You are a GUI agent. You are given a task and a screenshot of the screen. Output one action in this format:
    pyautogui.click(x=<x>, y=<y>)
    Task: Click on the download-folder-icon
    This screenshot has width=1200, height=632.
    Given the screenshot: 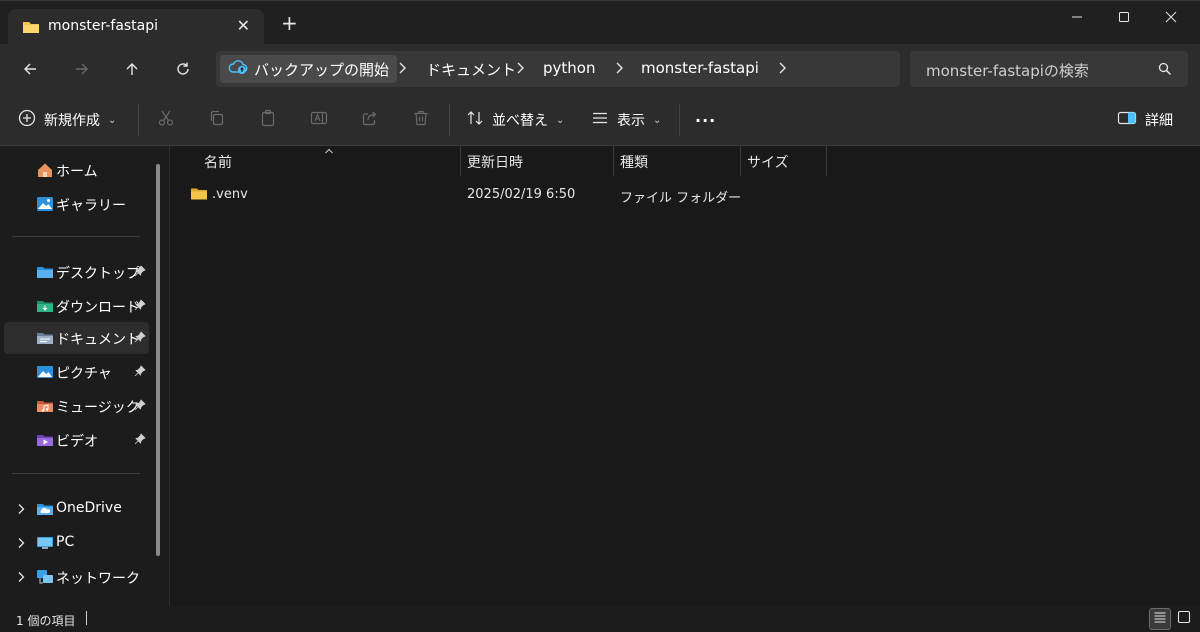 What is the action you would take?
    pyautogui.click(x=45, y=306)
    